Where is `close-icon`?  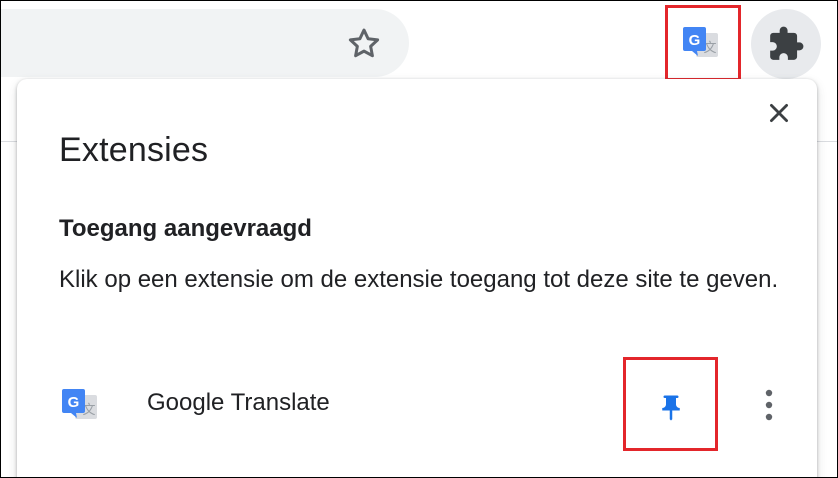
close-icon is located at coordinates (779, 113).